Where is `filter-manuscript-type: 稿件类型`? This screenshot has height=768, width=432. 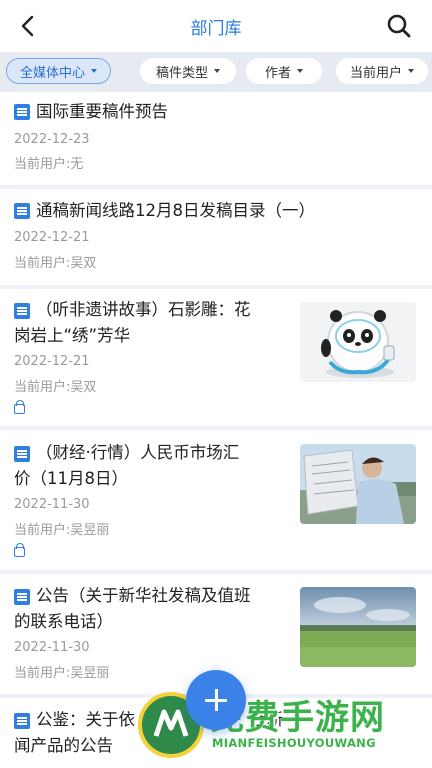 filter-manuscript-type: 稿件类型 is located at coordinates (188, 71).